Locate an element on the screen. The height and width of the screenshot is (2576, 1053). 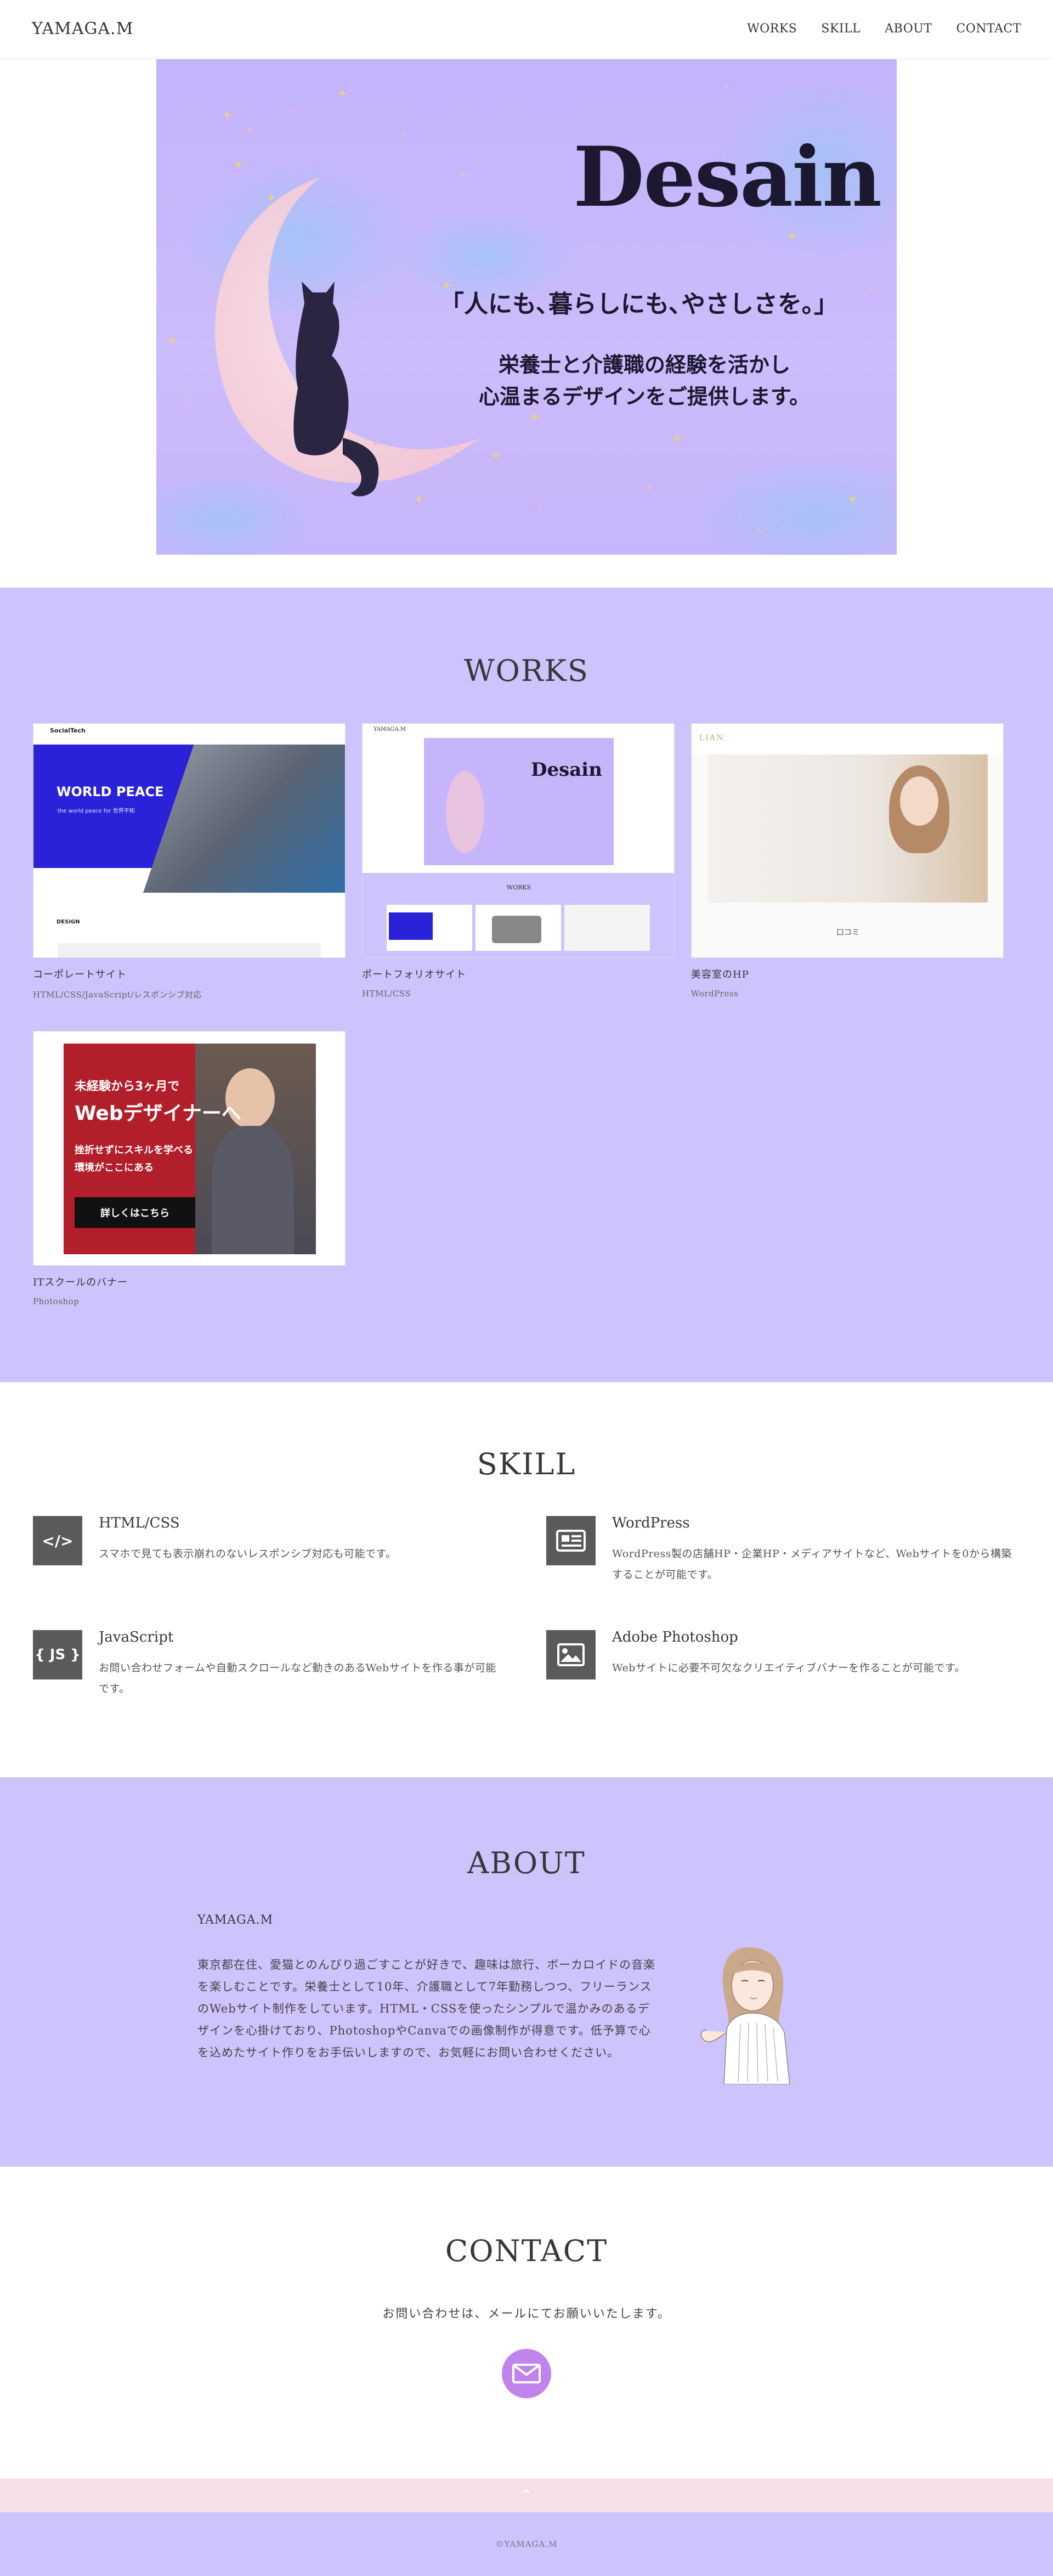
mail-icon is located at coordinates (526, 2374).